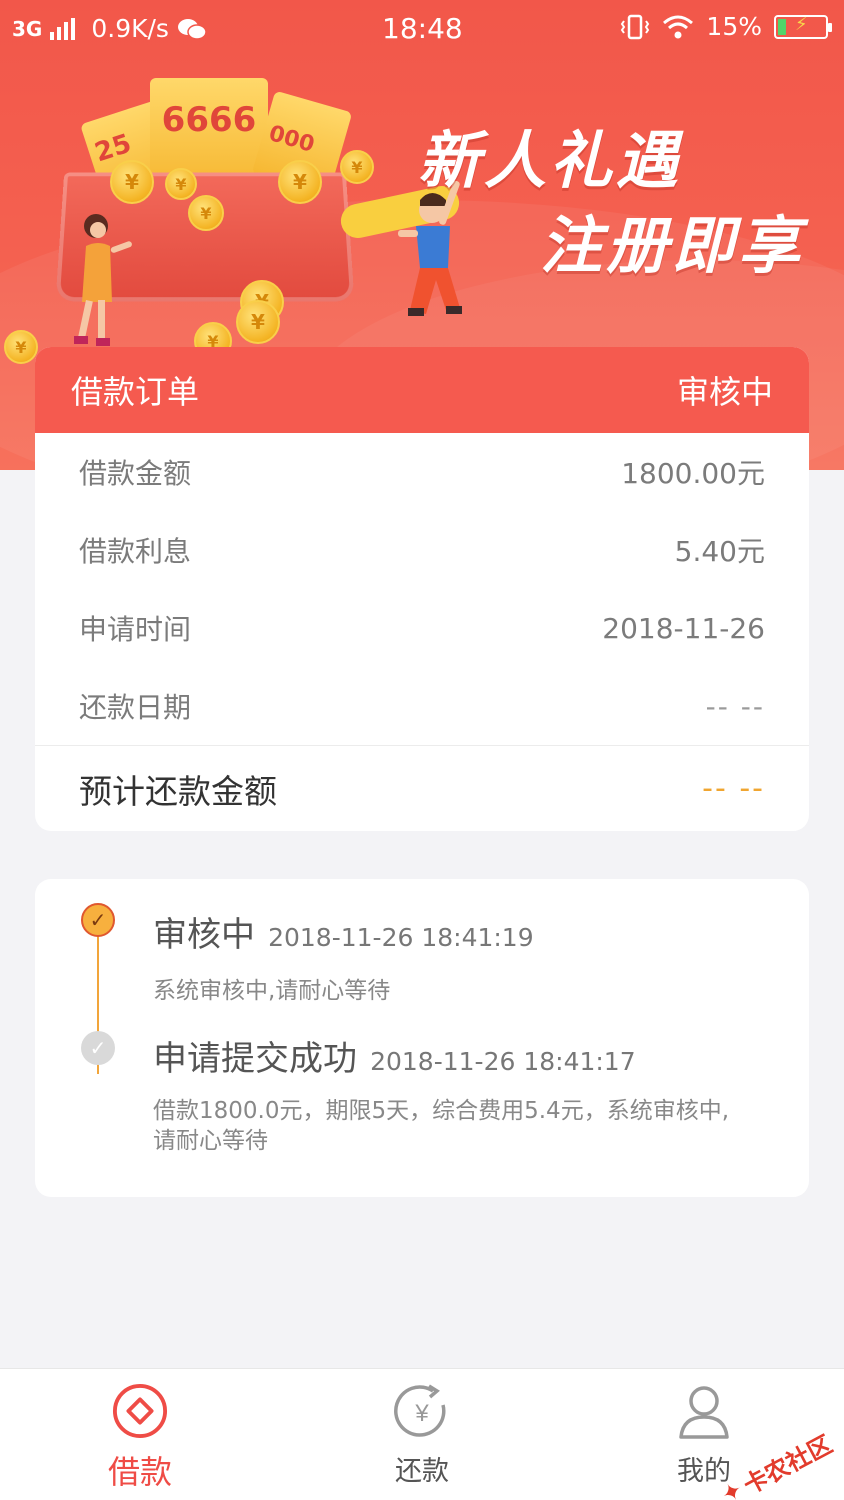 The image size is (844, 1500). What do you see at coordinates (734, 26) in the screenshot?
I see `battery-percent: 15%` at bounding box center [734, 26].